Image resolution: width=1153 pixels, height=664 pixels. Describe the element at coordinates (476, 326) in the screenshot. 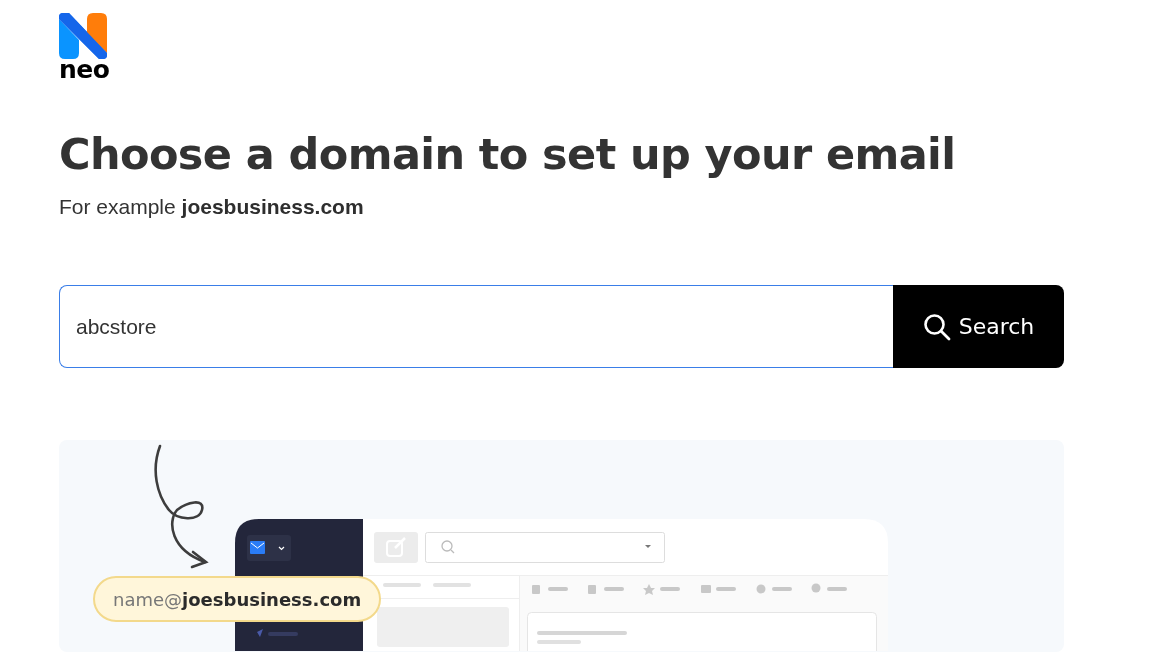

I see `domain-input: abcstore` at that location.